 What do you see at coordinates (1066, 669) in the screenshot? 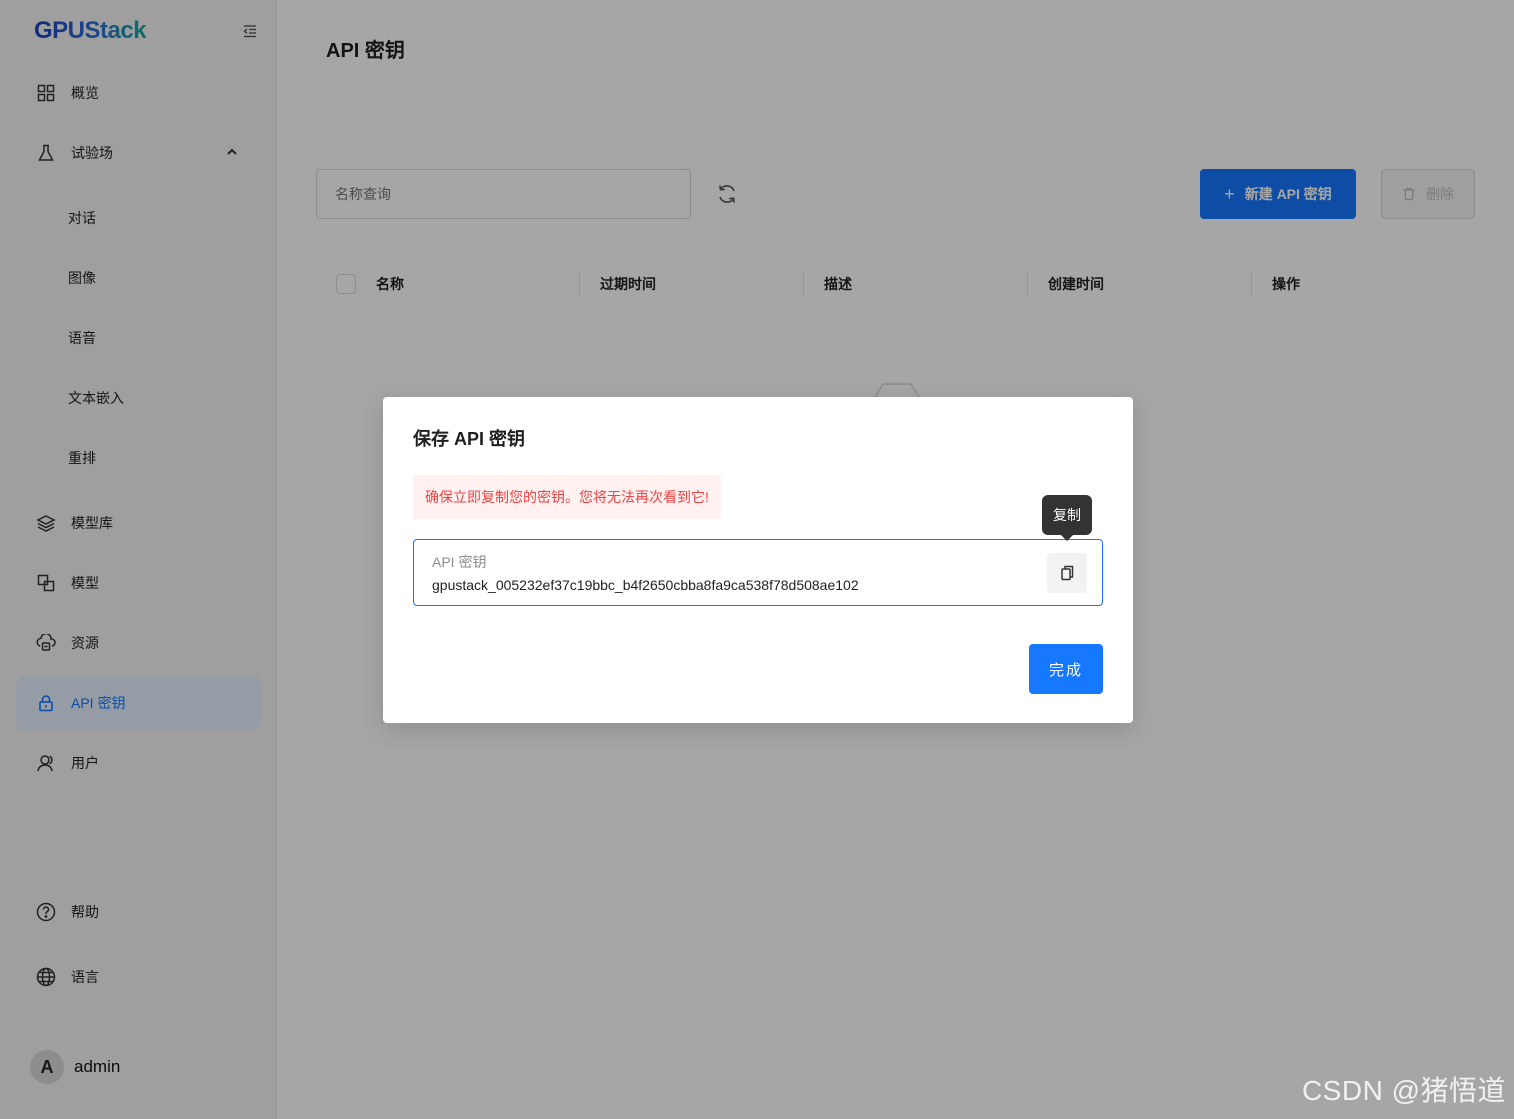
I see `done-button: 完成` at bounding box center [1066, 669].